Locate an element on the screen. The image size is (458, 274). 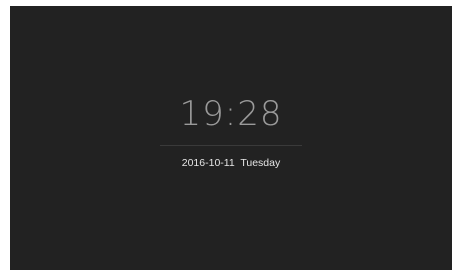
clock-time: 19:28 is located at coordinates (231, 114).